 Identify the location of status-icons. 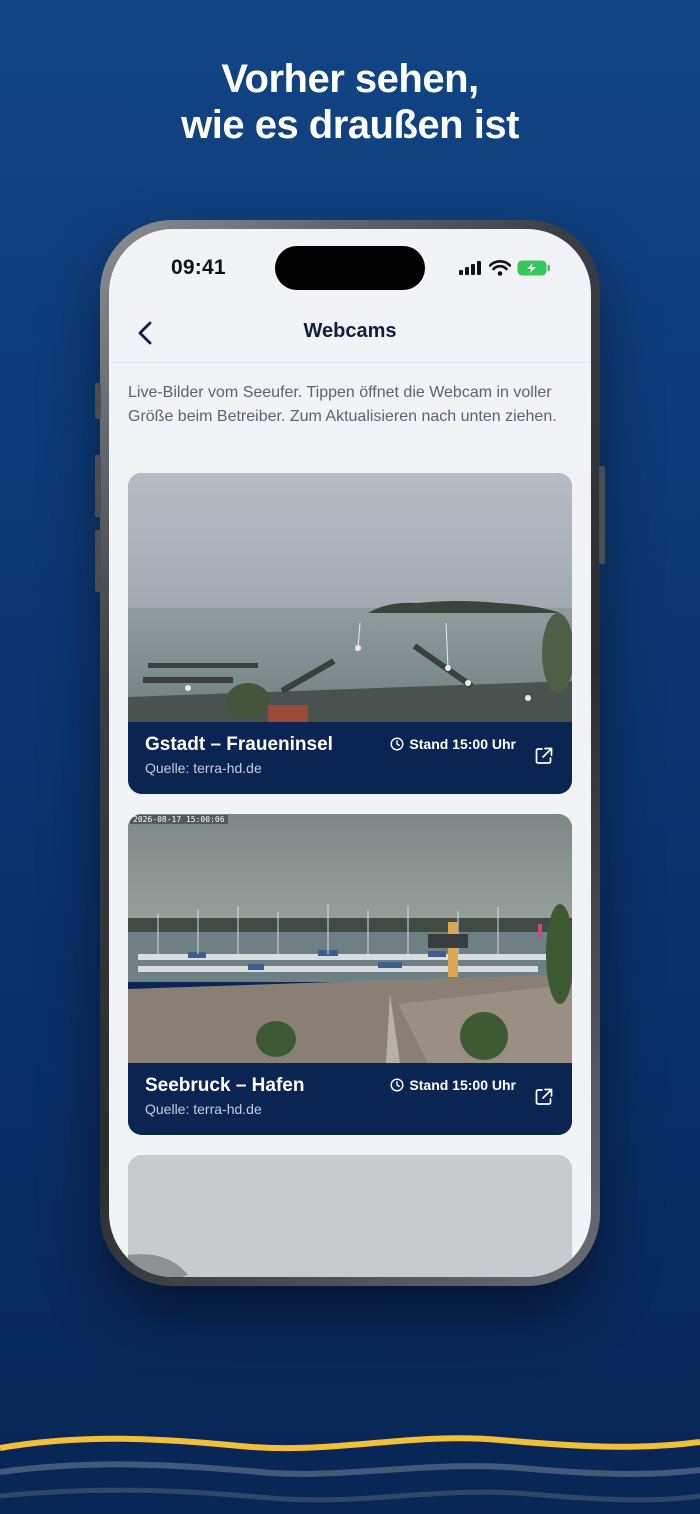
(505, 268).